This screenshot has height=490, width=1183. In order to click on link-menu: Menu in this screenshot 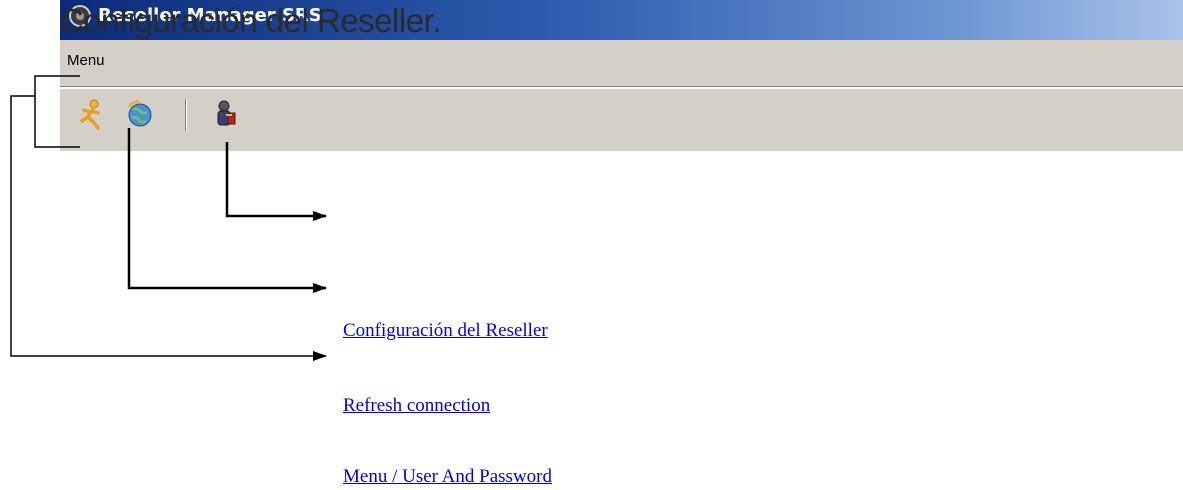, I will do `click(365, 476)`.